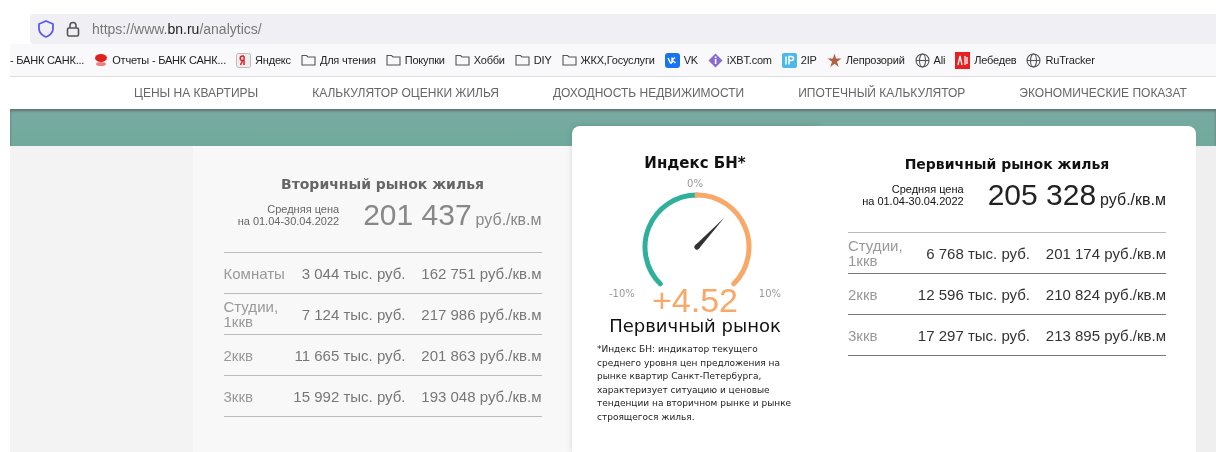 This screenshot has height=452, width=1216. What do you see at coordinates (349, 396) in the screenshot?
I see `total-price: 15 992 тыс. руб.` at bounding box center [349, 396].